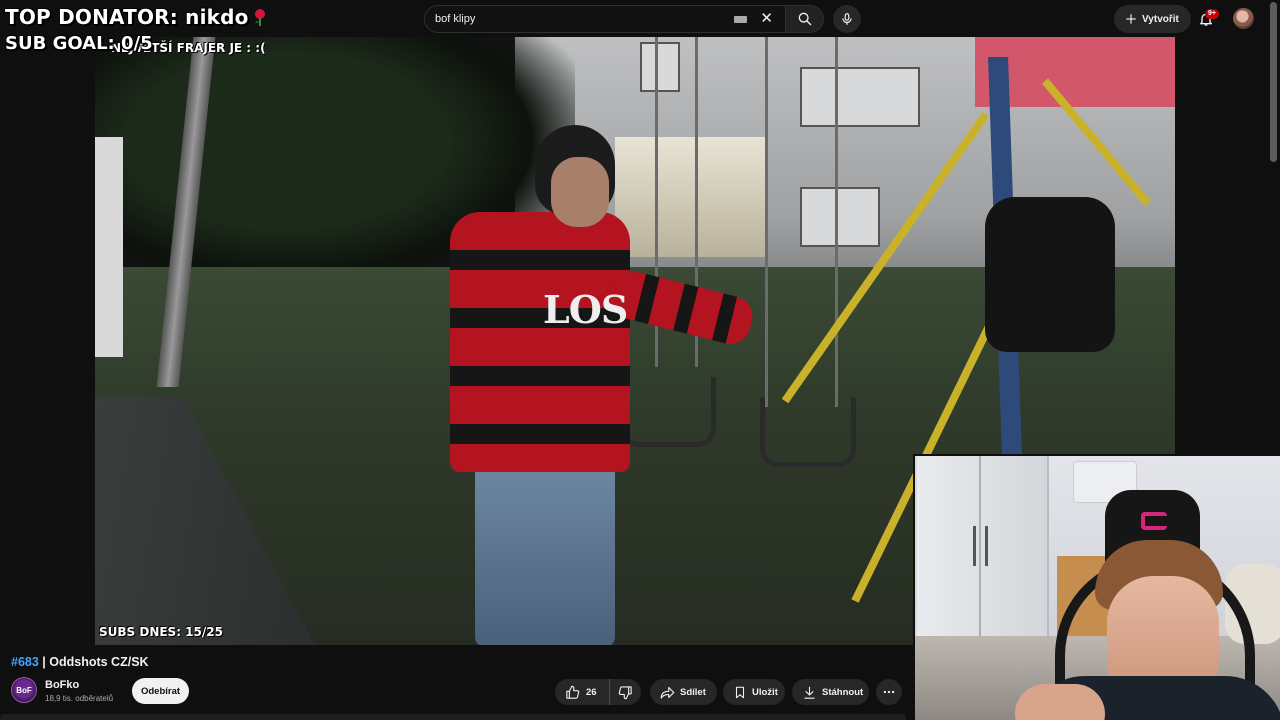 The height and width of the screenshot is (720, 1280). Describe the element at coordinates (983, 546) in the screenshot. I see `cam-wardrobe` at that location.